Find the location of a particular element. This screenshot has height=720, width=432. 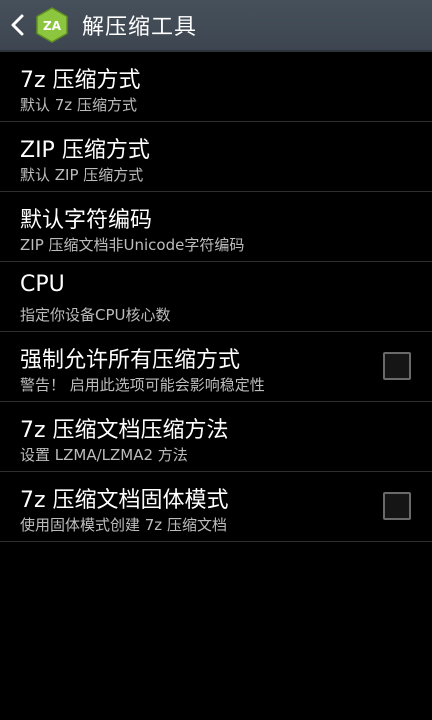

pref-summary: 警告！ 启用此选项可能会影响稳定性 is located at coordinates (142, 385).